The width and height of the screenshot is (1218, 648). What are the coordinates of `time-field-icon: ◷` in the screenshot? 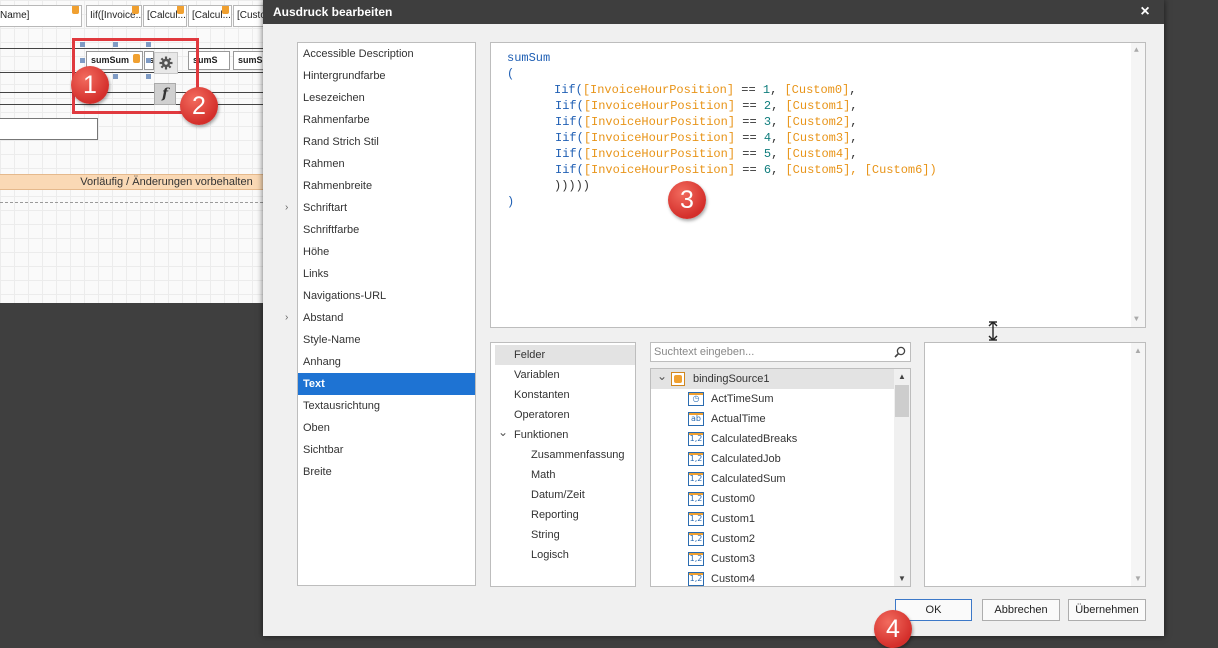 It's located at (696, 399).